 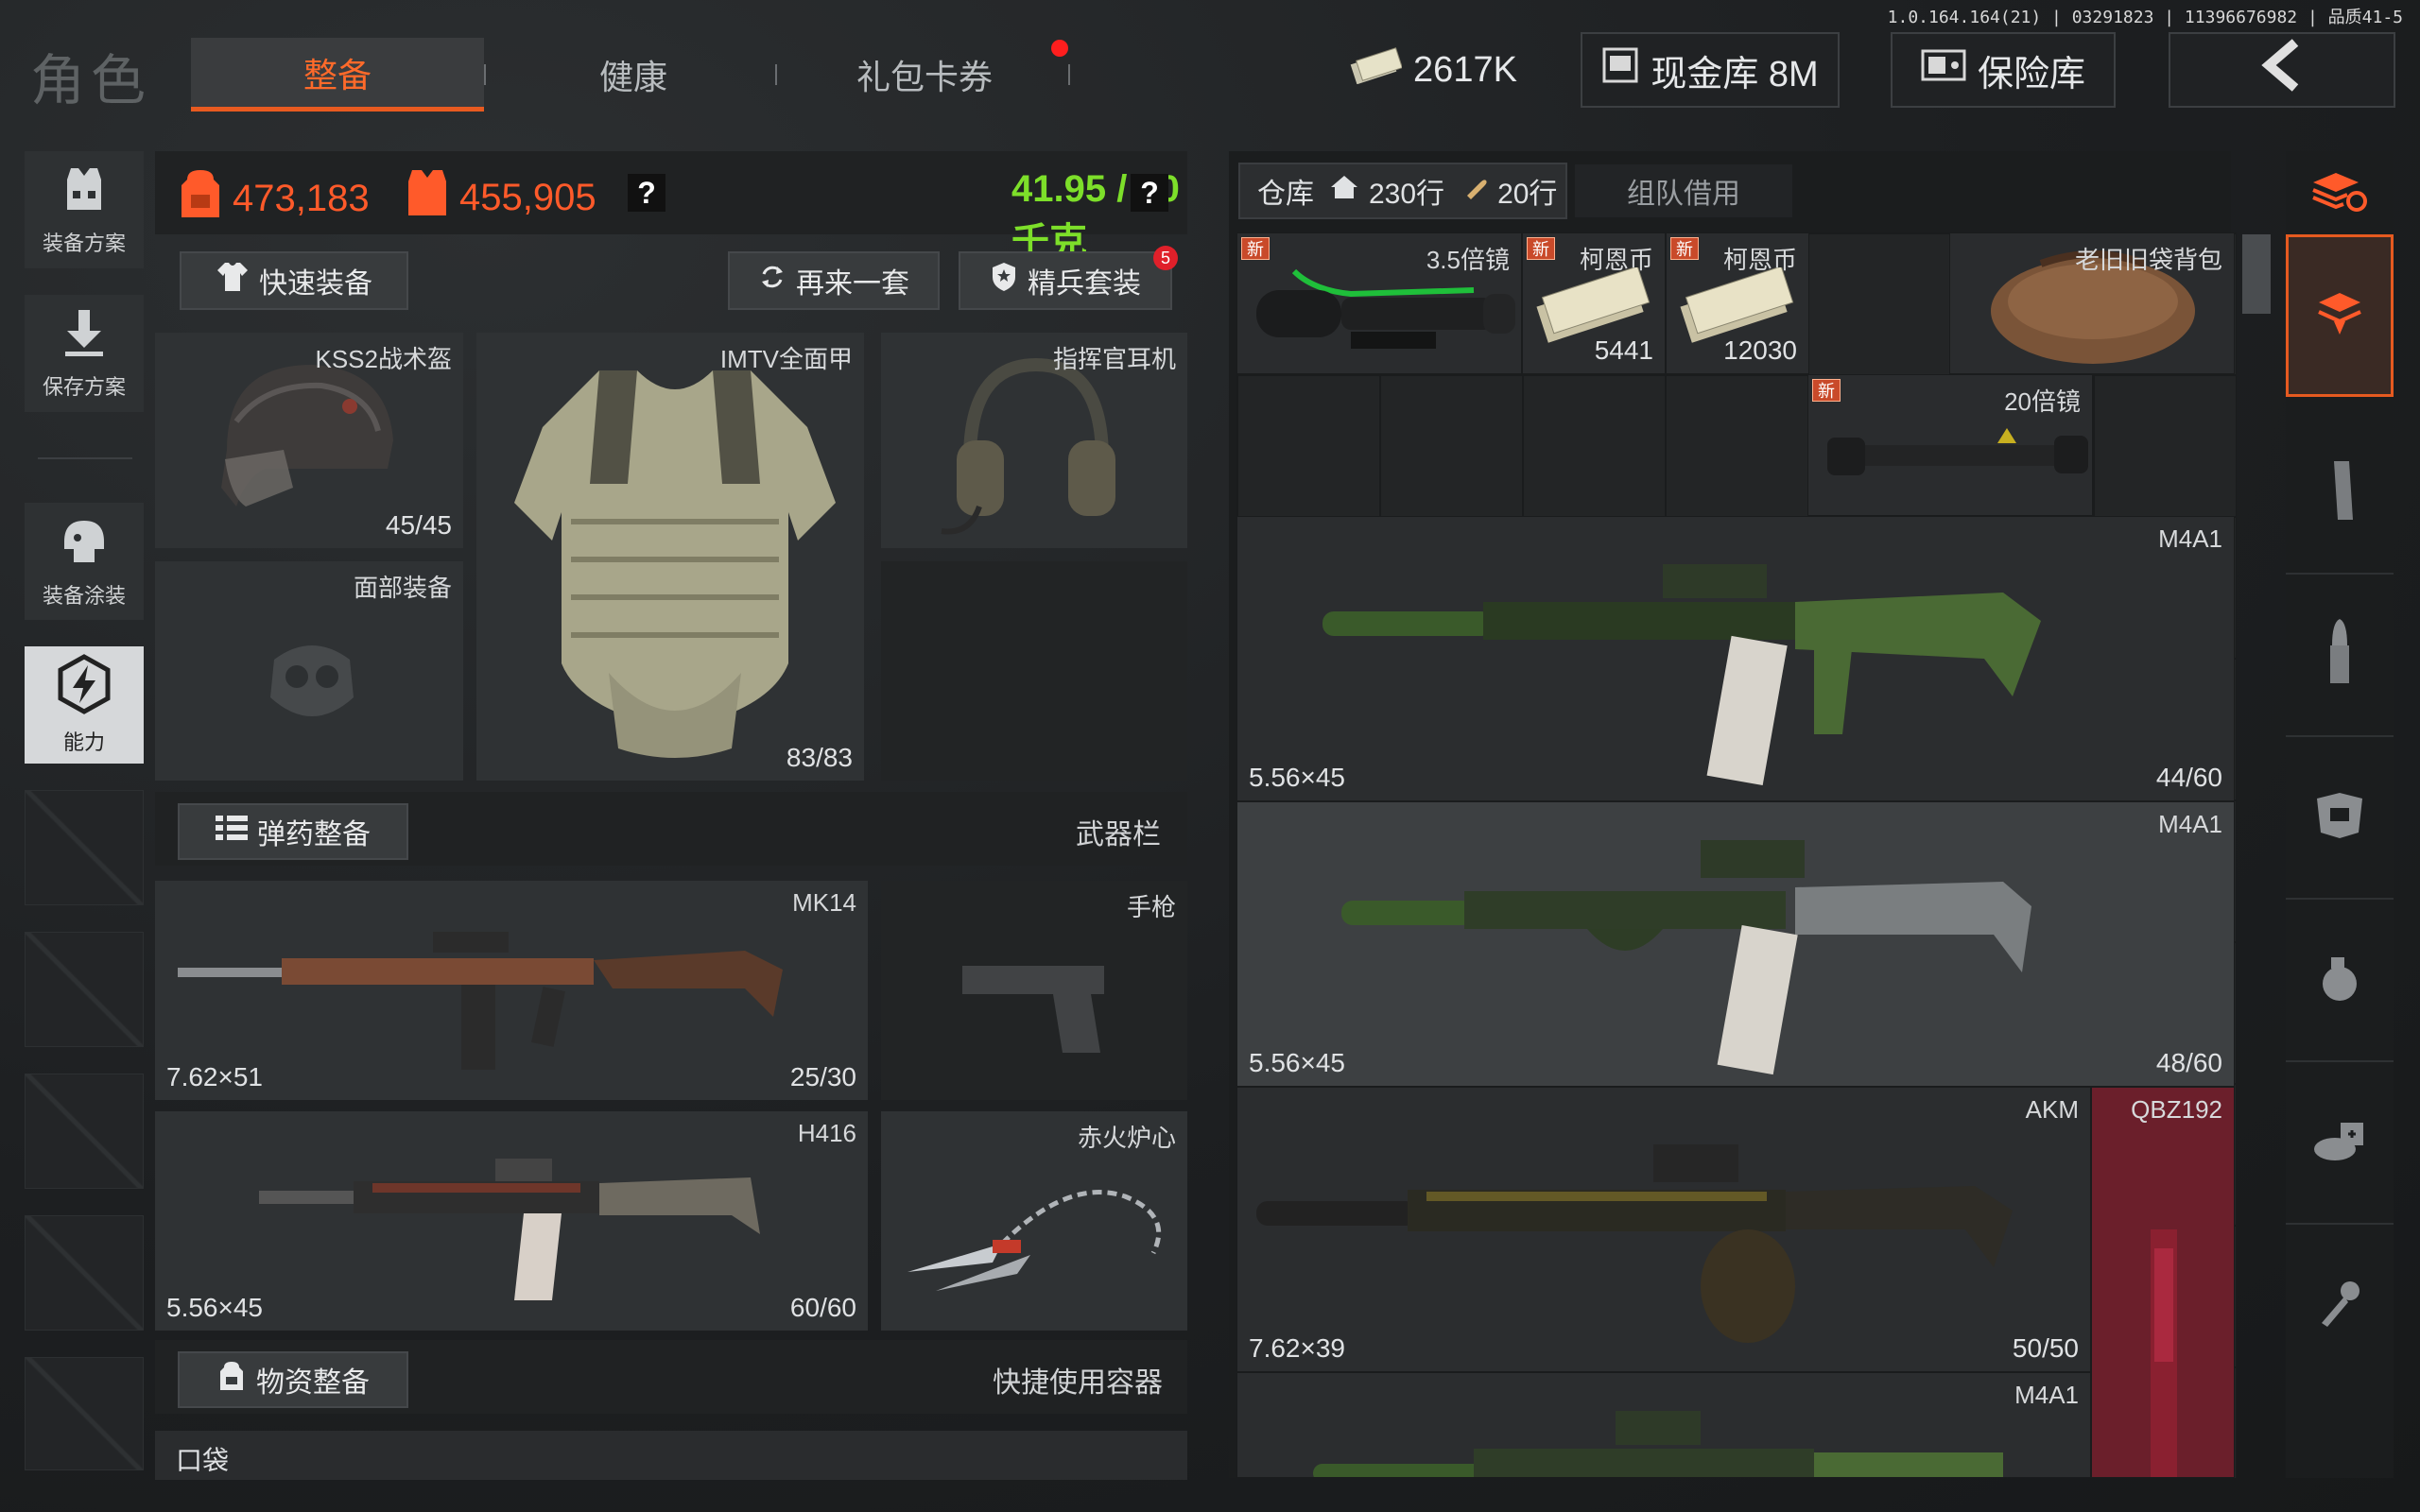 What do you see at coordinates (1433, 70) in the screenshot?
I see `currency-display: 2617K` at bounding box center [1433, 70].